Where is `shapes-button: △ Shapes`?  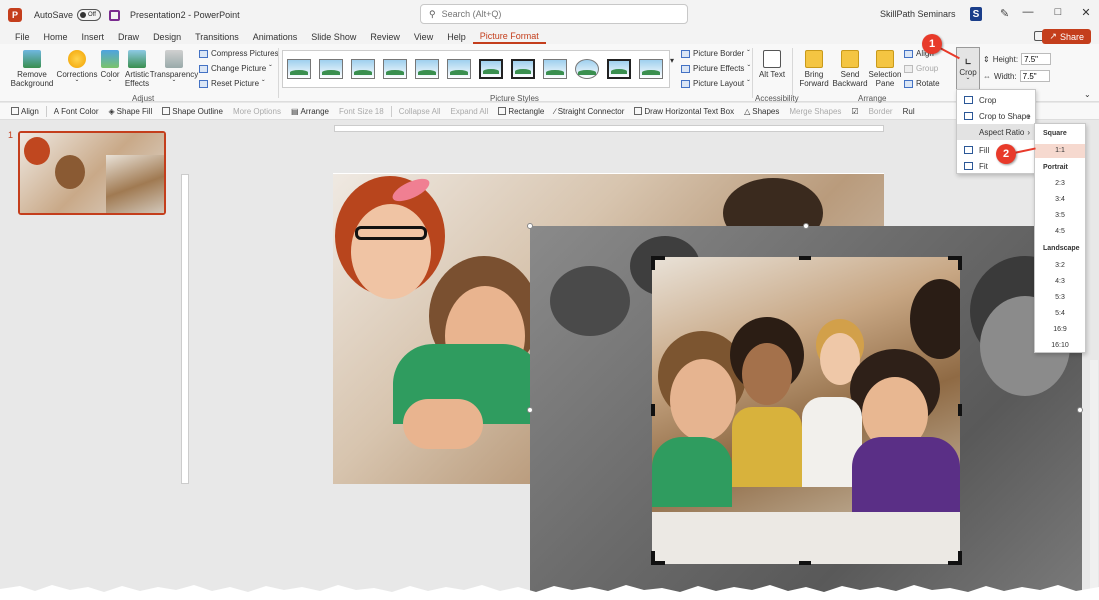 shapes-button: △ Shapes is located at coordinates (761, 111).